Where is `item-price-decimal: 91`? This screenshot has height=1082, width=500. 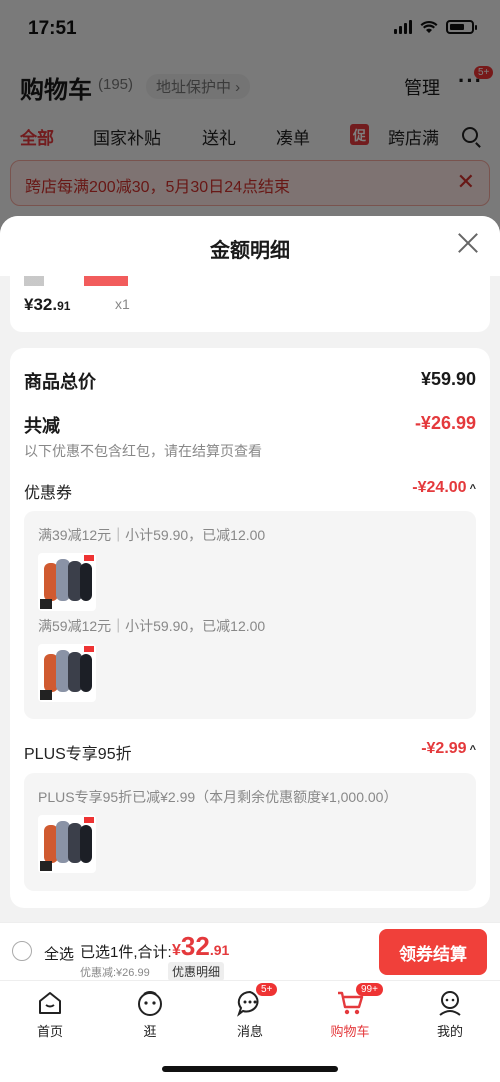
item-price-decimal: 91 is located at coordinates (64, 306).